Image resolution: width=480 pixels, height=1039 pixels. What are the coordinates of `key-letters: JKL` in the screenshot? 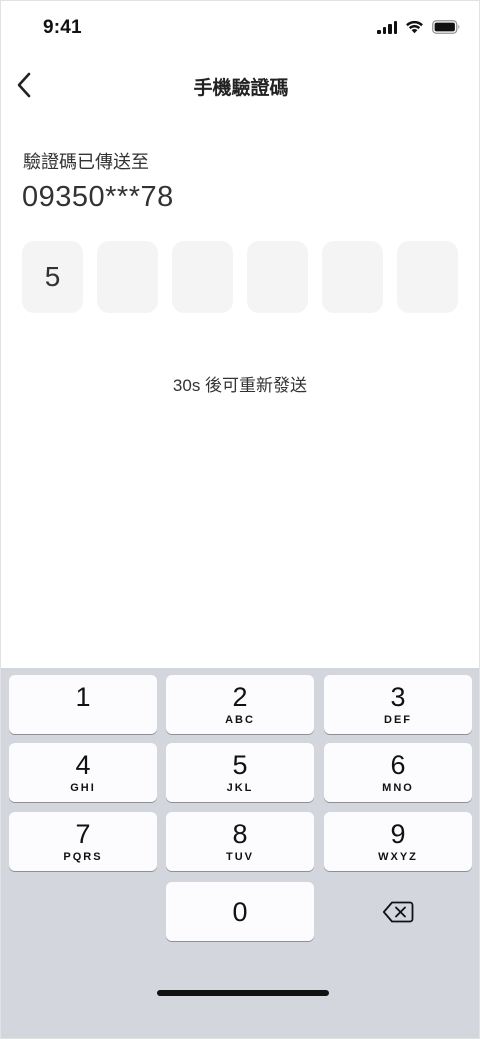 It's located at (240, 787).